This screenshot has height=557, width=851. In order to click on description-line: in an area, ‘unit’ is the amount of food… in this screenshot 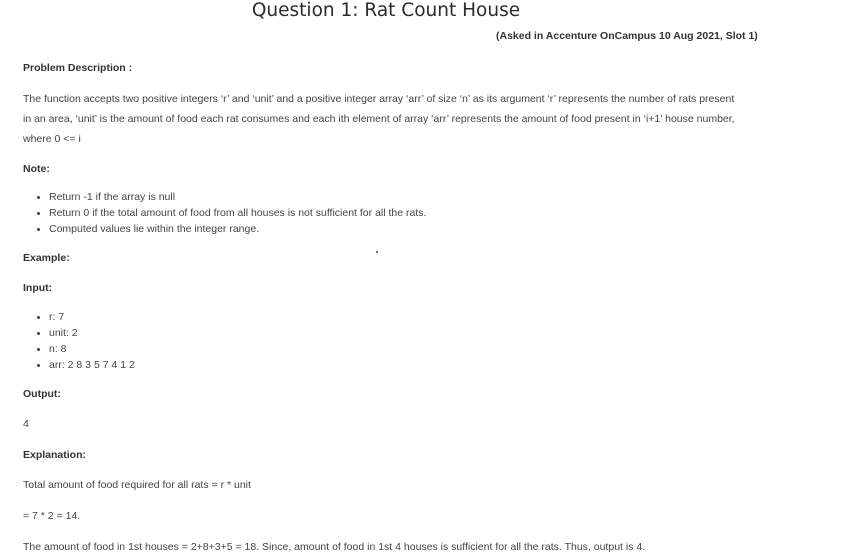, I will do `click(379, 119)`.